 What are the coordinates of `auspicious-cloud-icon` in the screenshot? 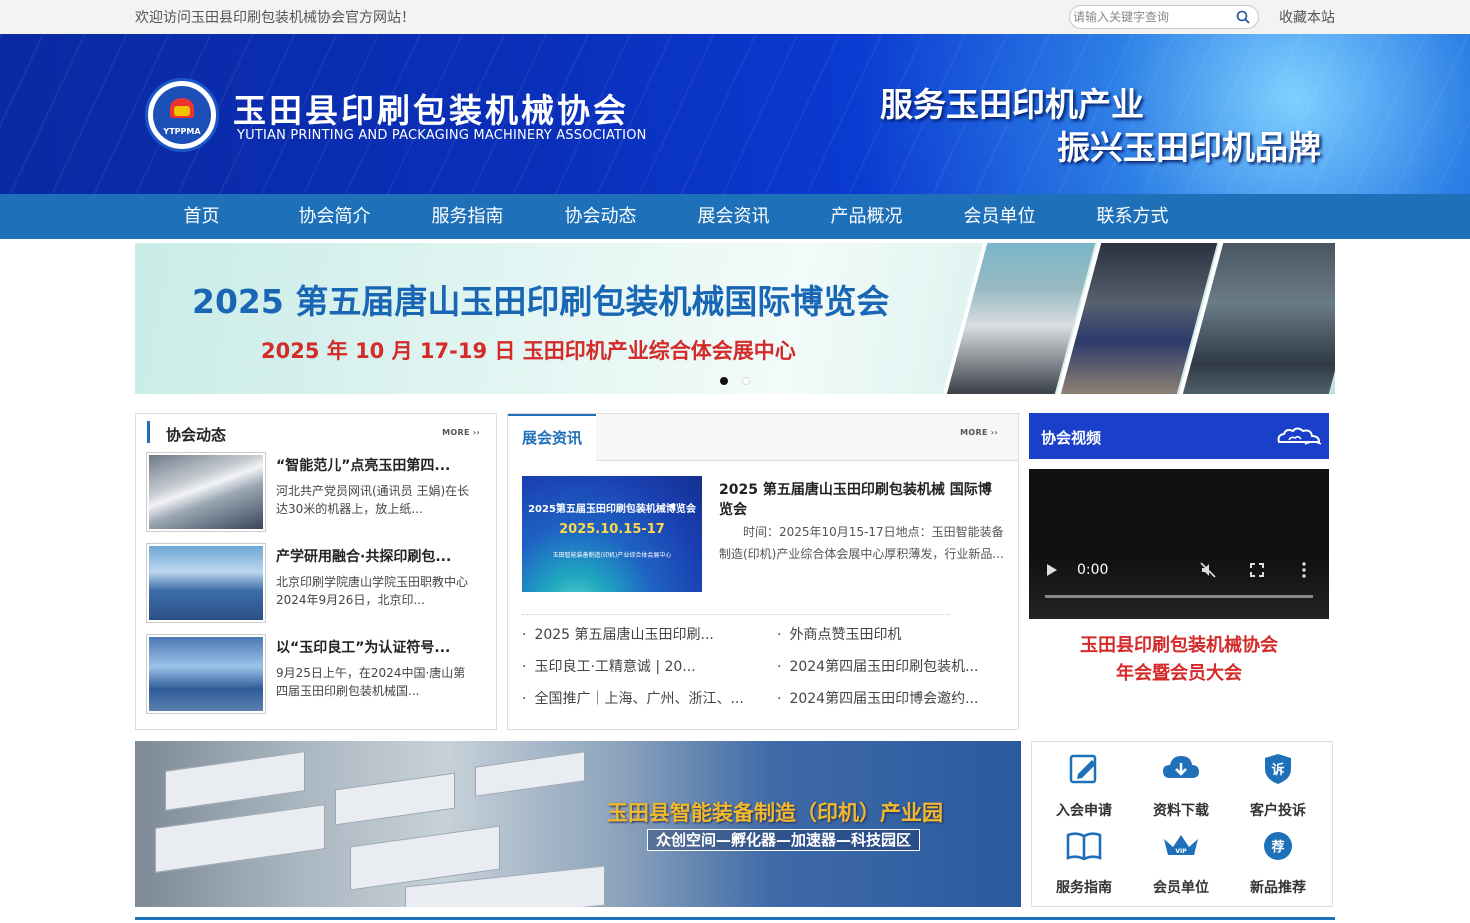 It's located at (1299, 436).